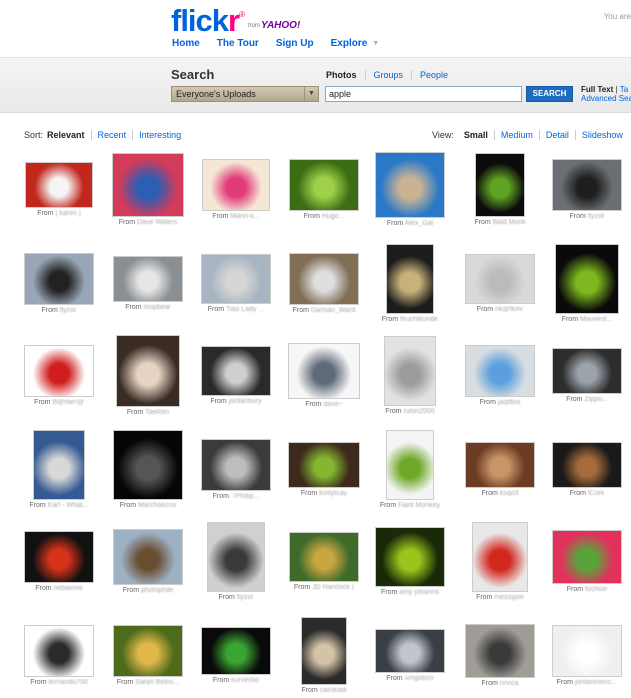 The height and width of the screenshot is (698, 631). What do you see at coordinates (419, 223) in the screenshot?
I see `photo-owner-link: Alex_Gal` at bounding box center [419, 223].